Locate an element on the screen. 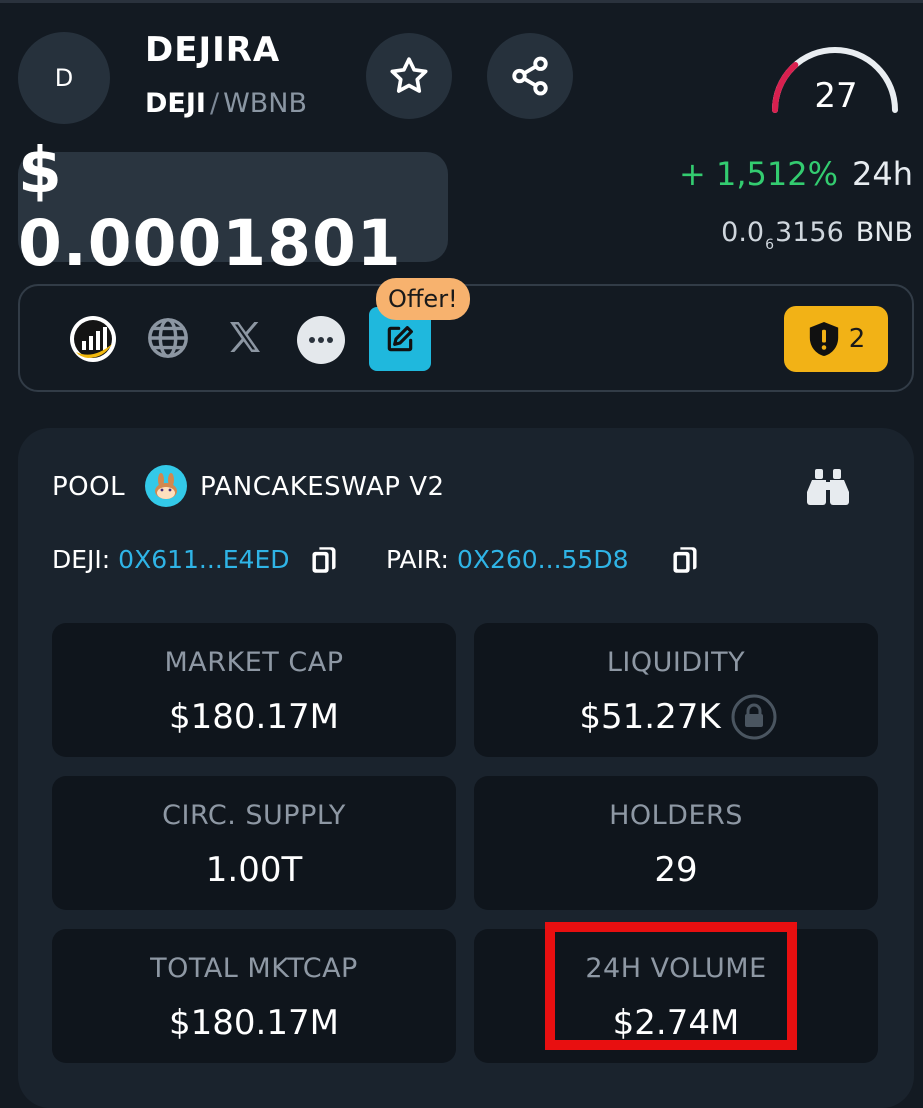 The image size is (923, 1108). star-icon is located at coordinates (409, 75).